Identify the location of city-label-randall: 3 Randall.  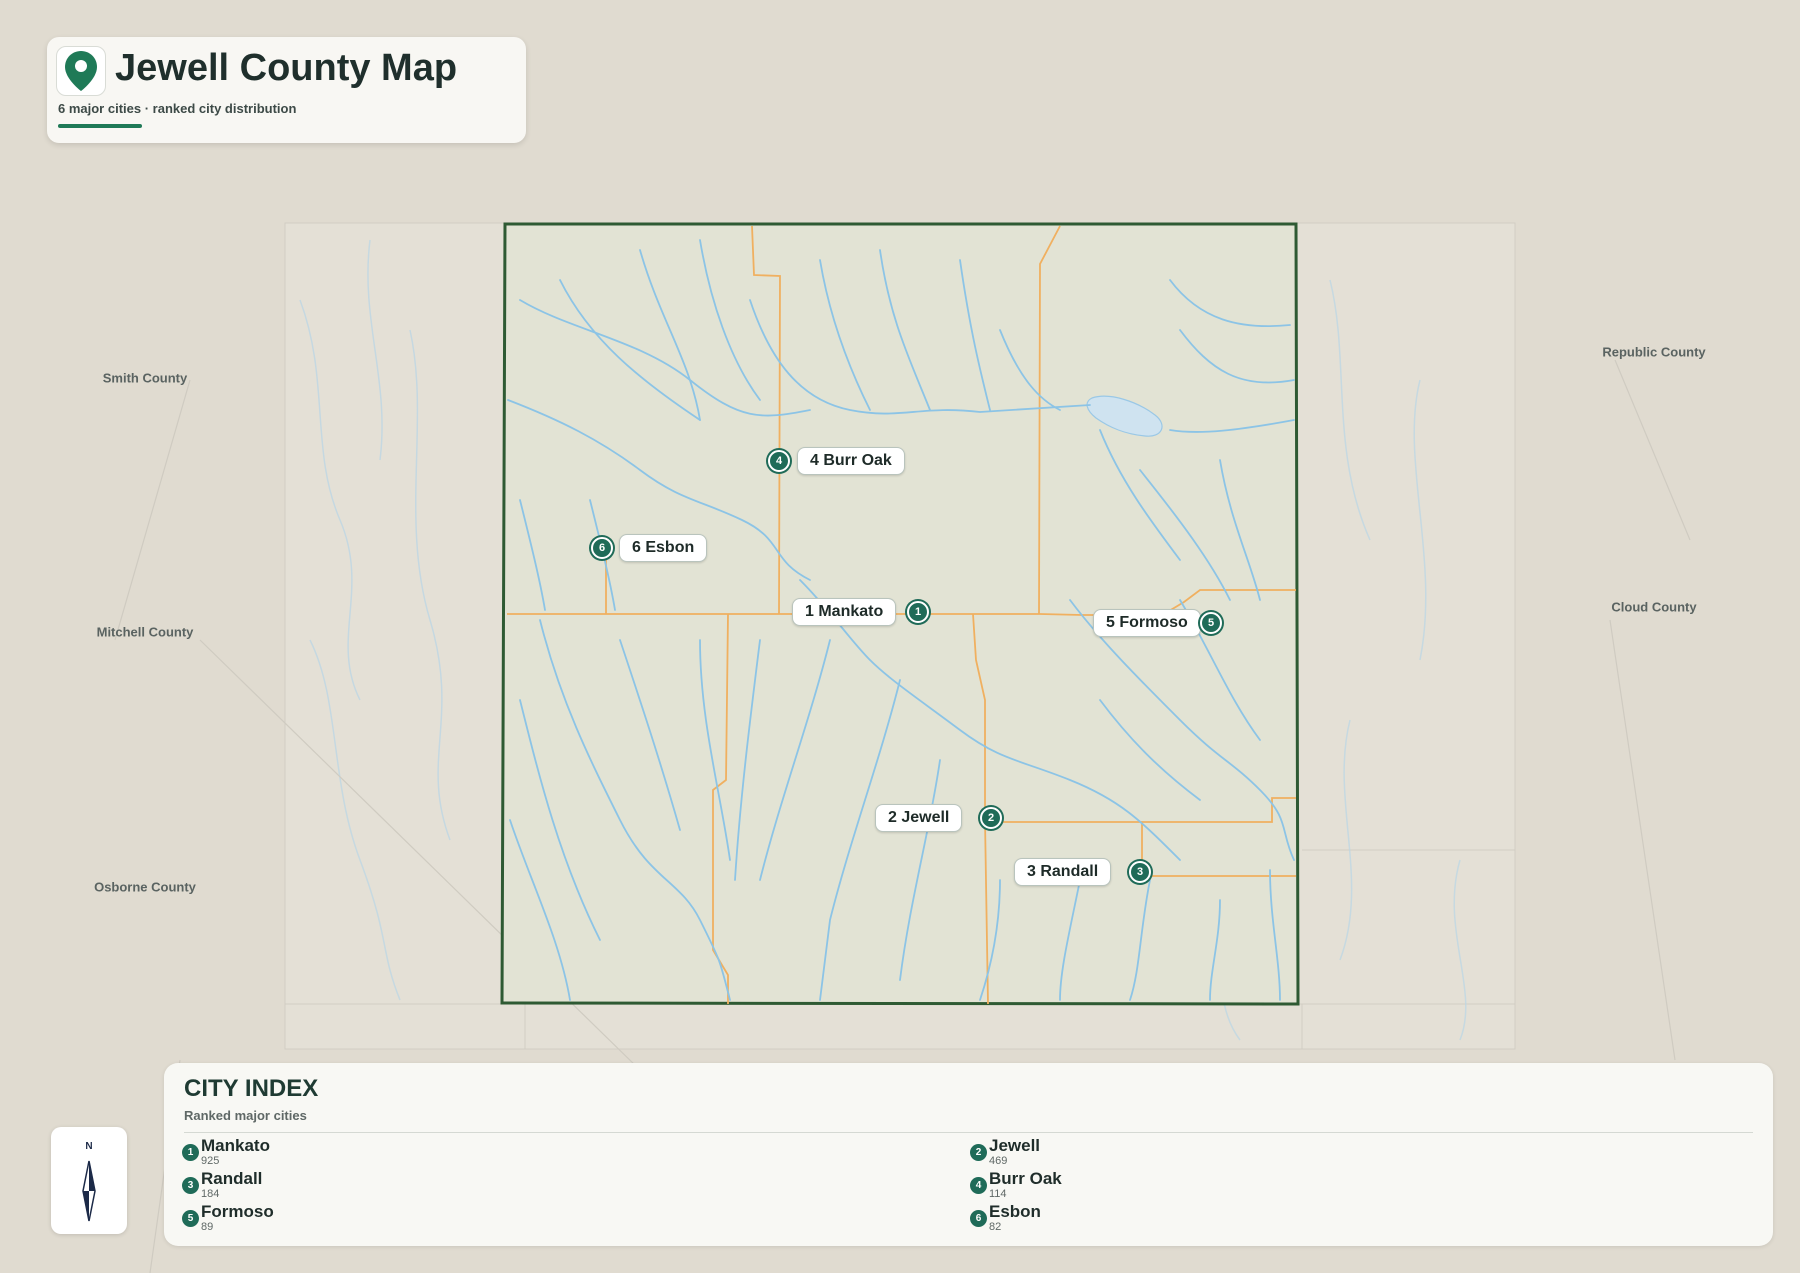
(1063, 872).